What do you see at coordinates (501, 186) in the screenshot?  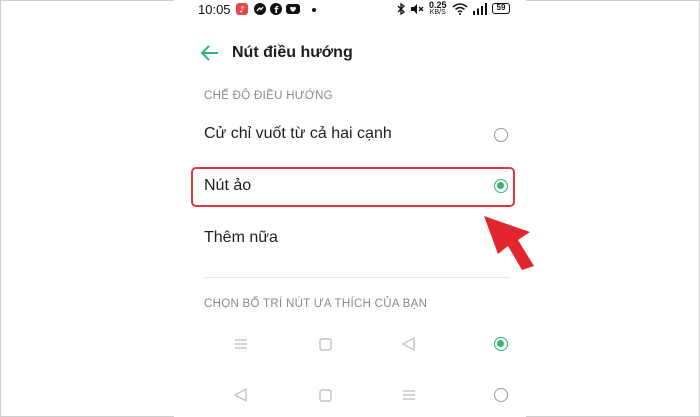 I see `option-virtual-buttons-radio` at bounding box center [501, 186].